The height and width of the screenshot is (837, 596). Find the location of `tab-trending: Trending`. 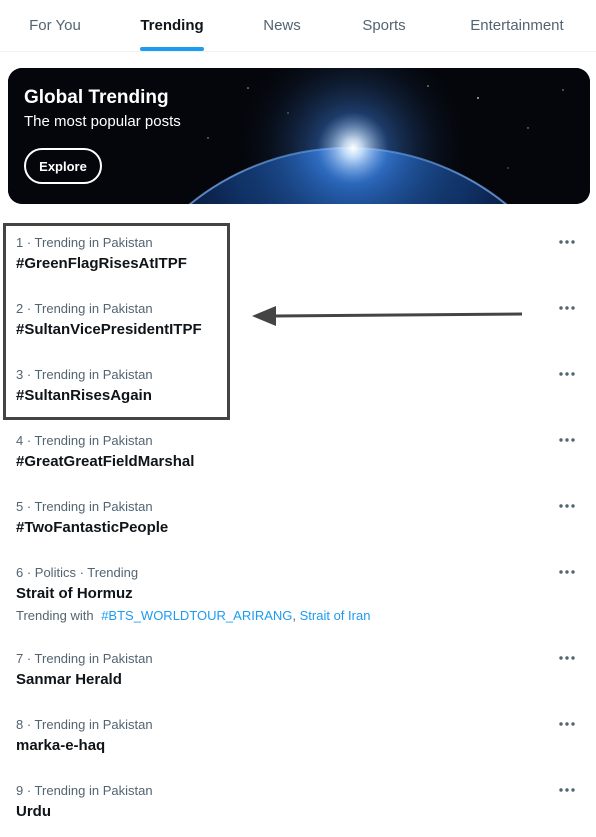

tab-trending: Trending is located at coordinates (172, 25).